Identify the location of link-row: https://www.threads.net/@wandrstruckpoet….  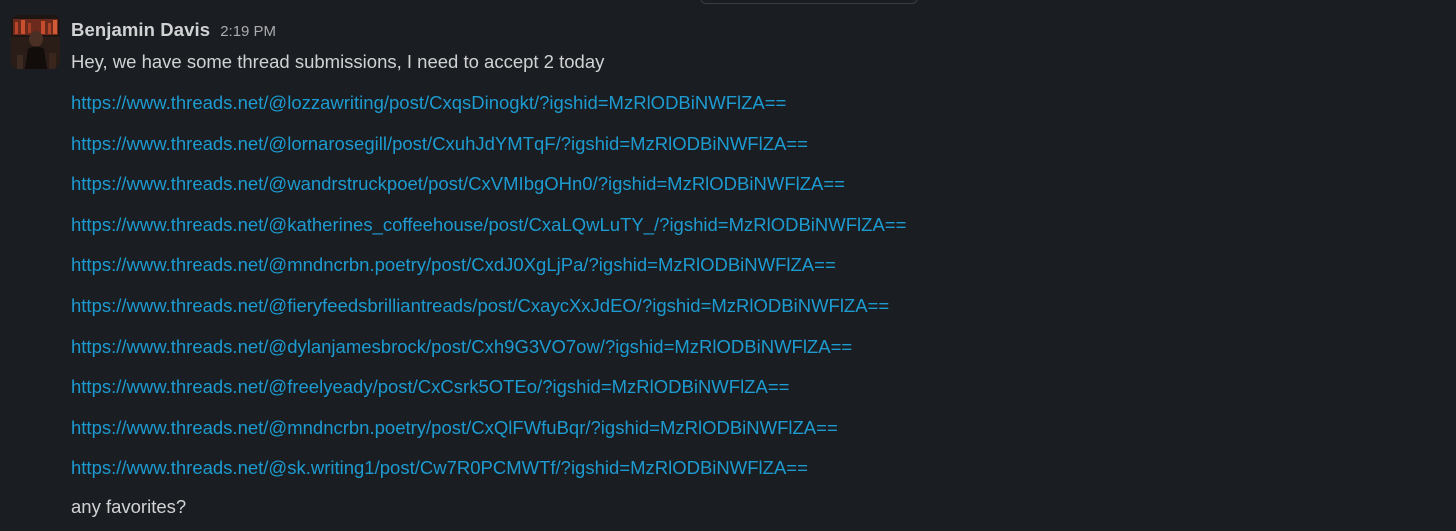
(753, 194).